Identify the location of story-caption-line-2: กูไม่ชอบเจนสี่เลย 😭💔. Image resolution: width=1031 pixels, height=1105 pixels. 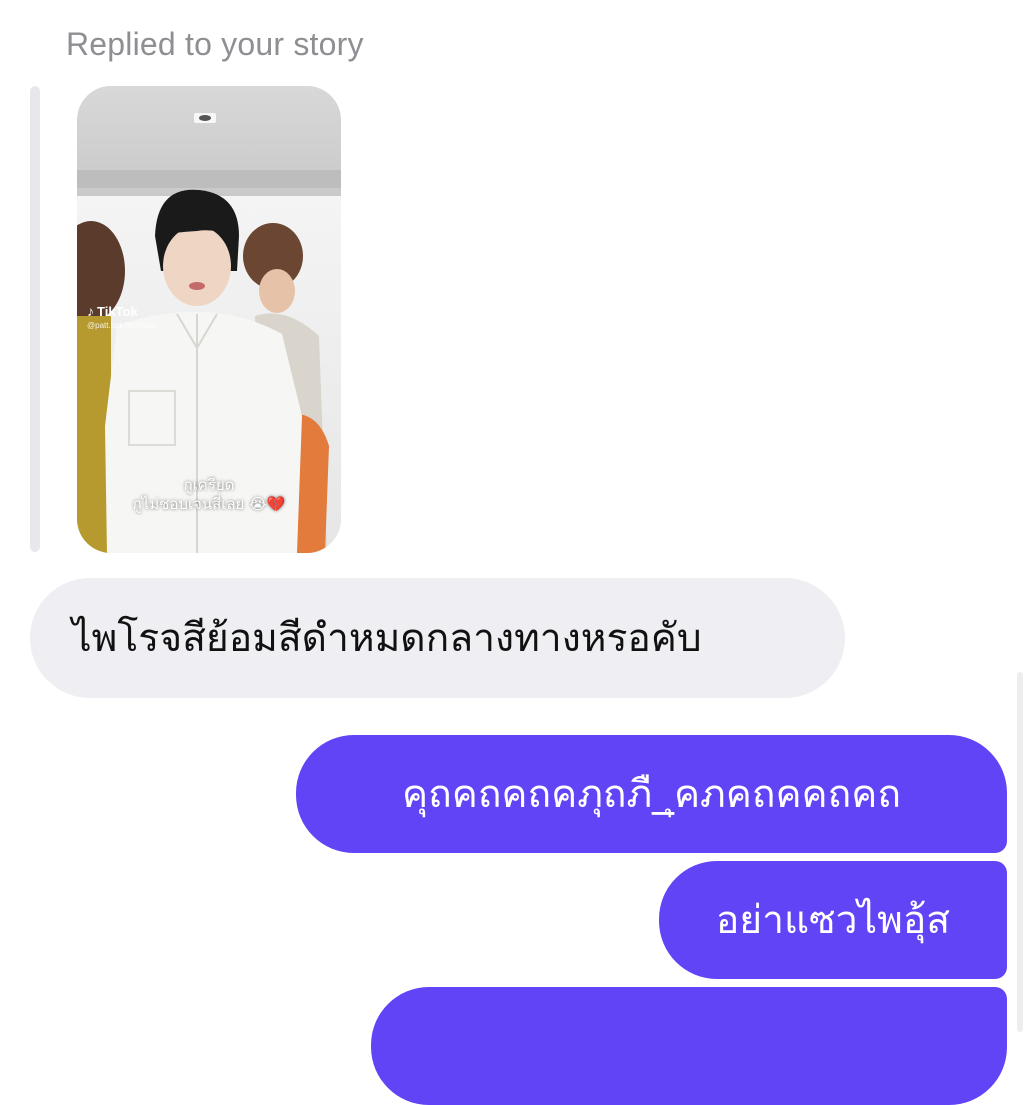
(209, 504).